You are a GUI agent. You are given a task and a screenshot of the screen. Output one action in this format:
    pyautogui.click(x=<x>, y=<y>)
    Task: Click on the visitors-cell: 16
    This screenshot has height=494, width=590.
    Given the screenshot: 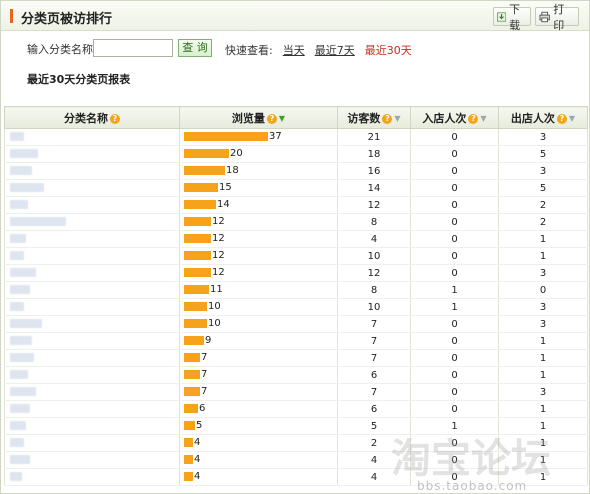 What is the action you would take?
    pyautogui.click(x=374, y=171)
    